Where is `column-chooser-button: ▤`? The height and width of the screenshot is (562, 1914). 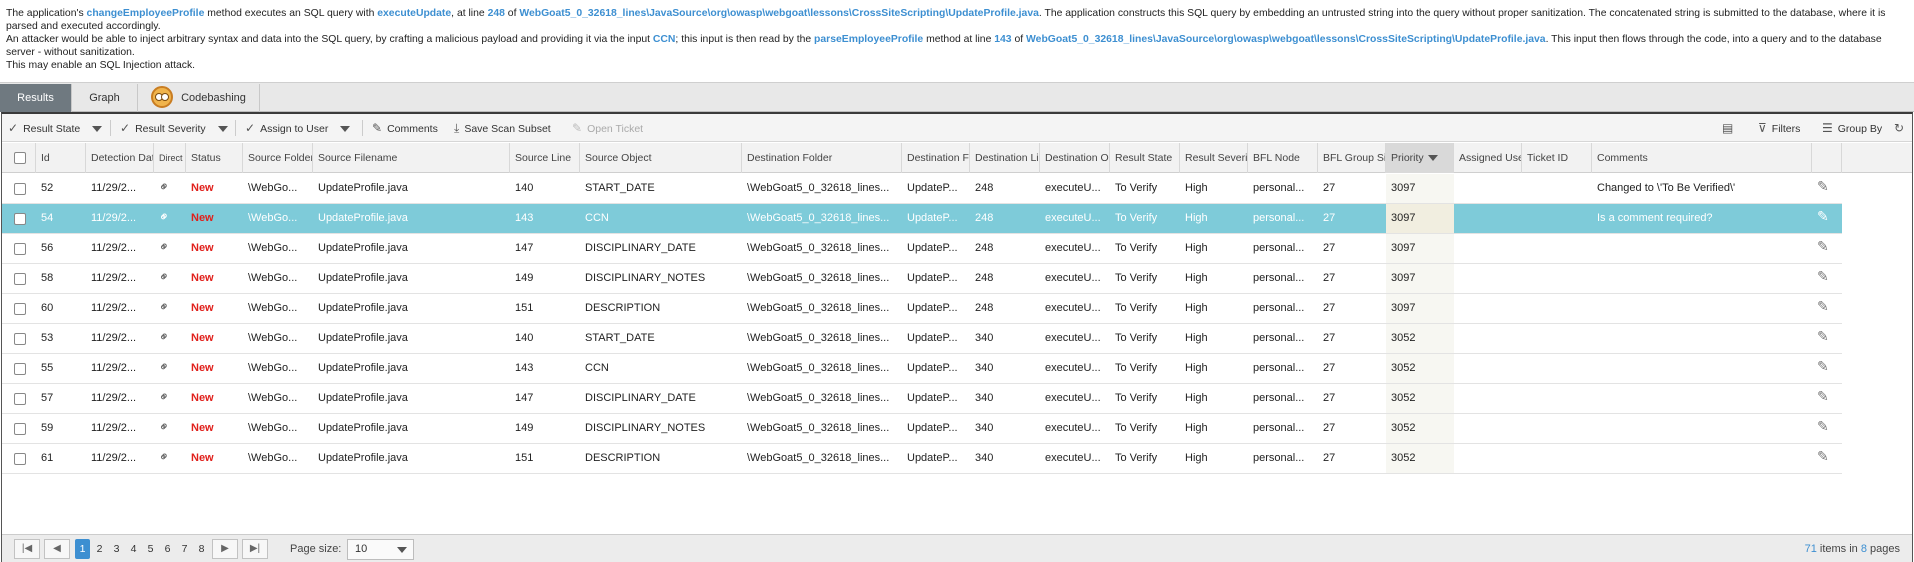 column-chooser-button: ▤ is located at coordinates (1730, 128).